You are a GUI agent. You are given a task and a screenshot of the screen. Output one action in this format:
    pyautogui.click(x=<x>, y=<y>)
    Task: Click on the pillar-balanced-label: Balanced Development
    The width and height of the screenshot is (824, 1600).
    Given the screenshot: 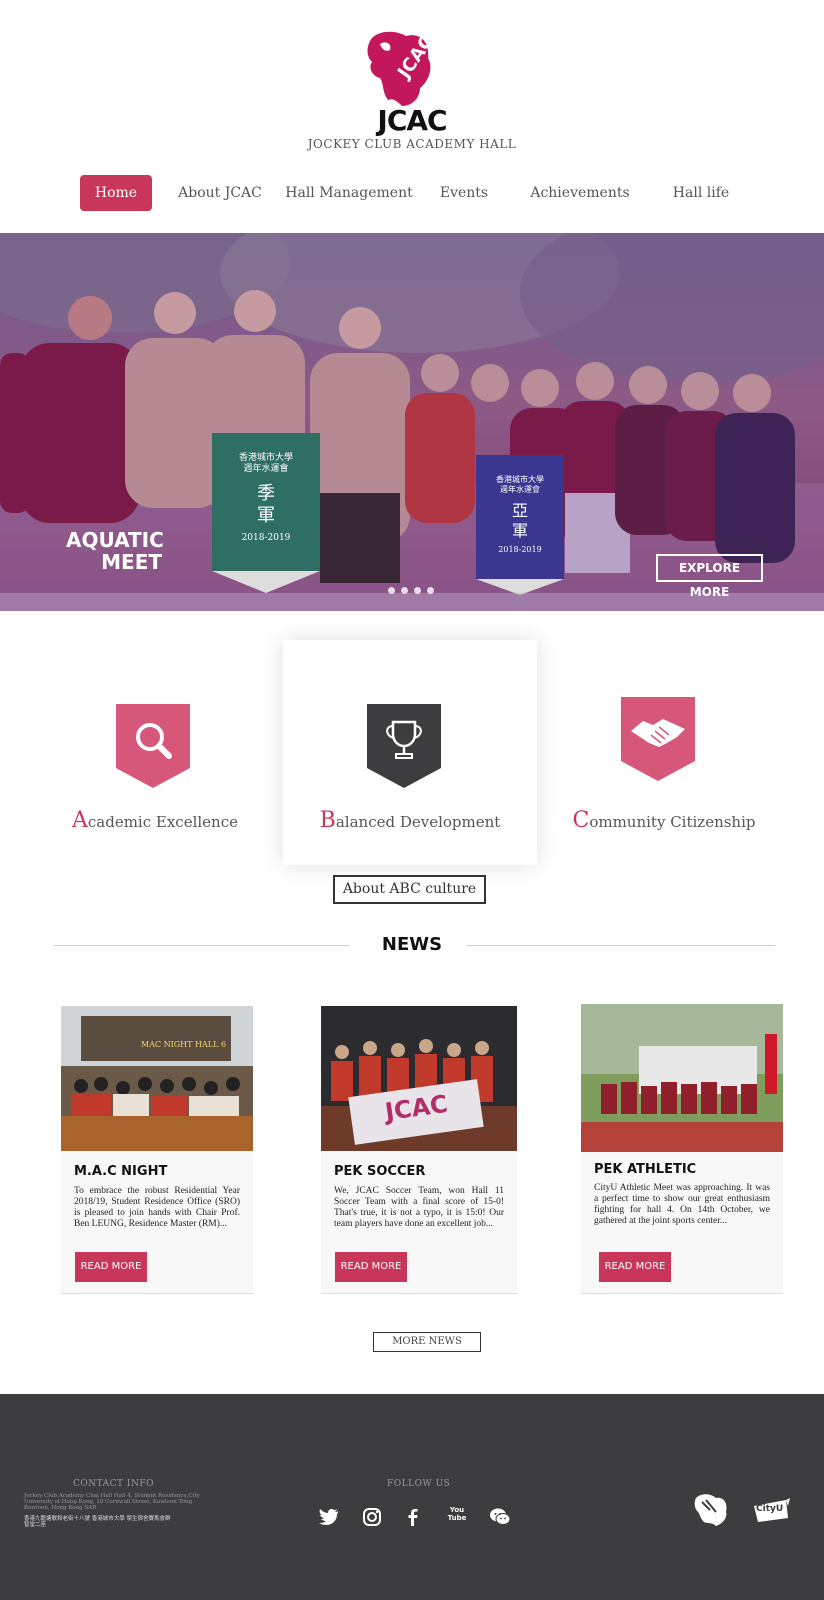 What is the action you would take?
    pyautogui.click(x=410, y=820)
    